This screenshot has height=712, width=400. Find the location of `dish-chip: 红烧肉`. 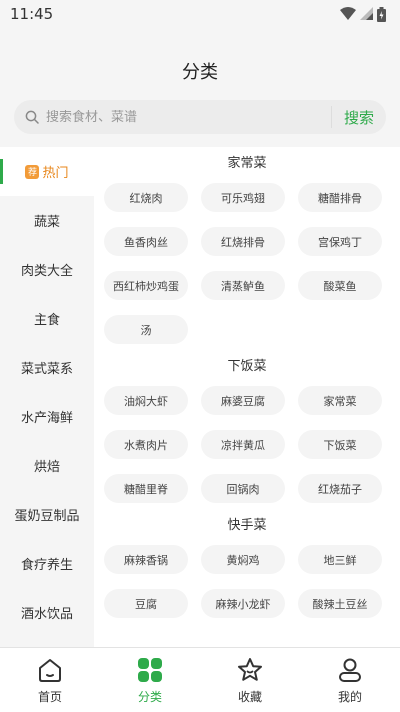

dish-chip: 红烧肉 is located at coordinates (146, 197).